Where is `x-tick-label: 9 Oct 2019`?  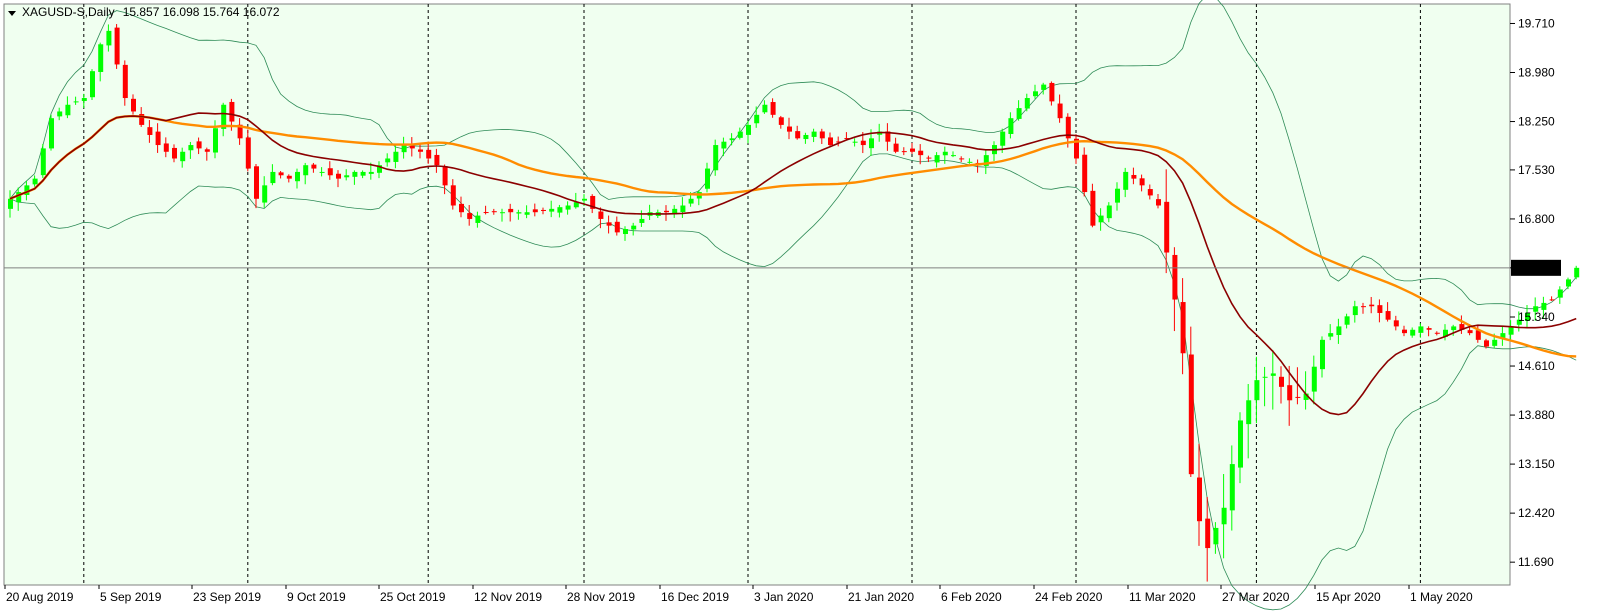 x-tick-label: 9 Oct 2019 is located at coordinates (316, 597).